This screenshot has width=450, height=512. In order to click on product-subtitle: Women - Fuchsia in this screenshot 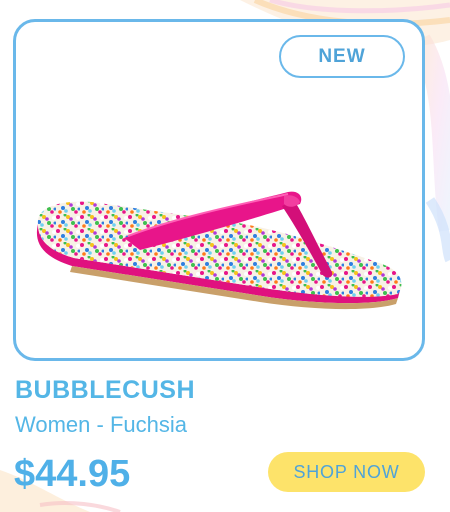, I will do `click(101, 424)`.